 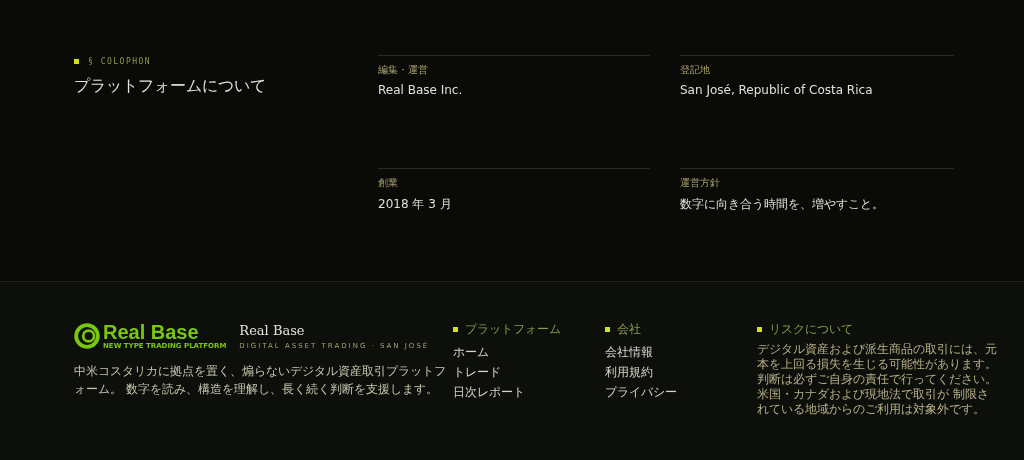 What do you see at coordinates (388, 183) in the screenshot?
I see `fact-label: 創業` at bounding box center [388, 183].